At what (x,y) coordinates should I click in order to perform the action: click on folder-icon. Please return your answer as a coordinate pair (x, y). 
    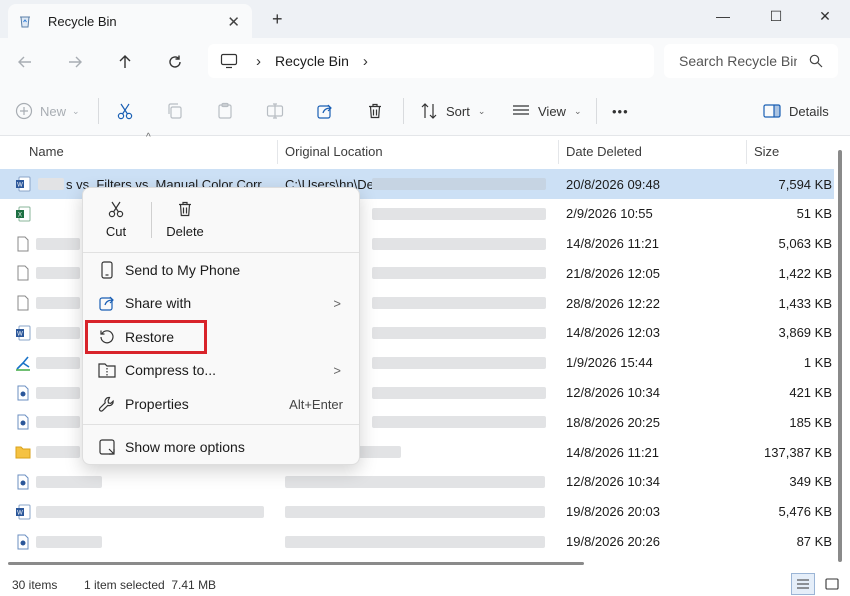
    Looking at the image, I should click on (23, 452).